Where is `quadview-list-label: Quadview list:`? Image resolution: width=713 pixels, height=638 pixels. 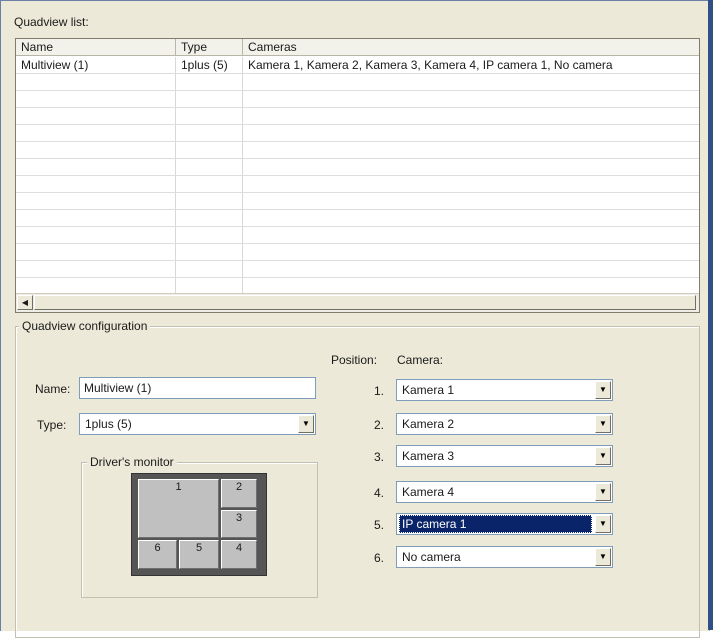
quadview-list-label: Quadview list: is located at coordinates (51, 22).